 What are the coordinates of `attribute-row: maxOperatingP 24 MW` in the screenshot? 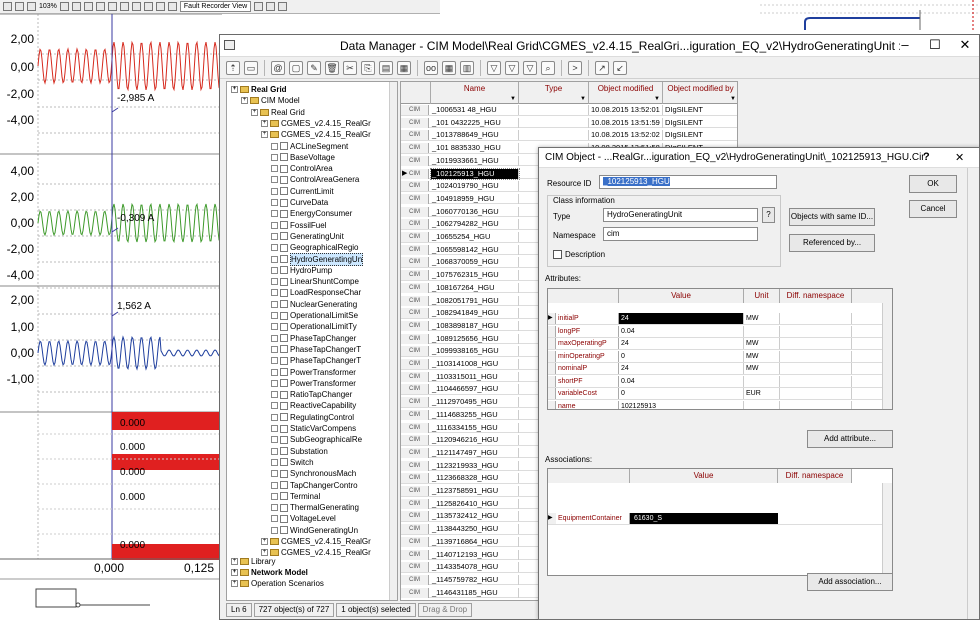 It's located at (720, 344).